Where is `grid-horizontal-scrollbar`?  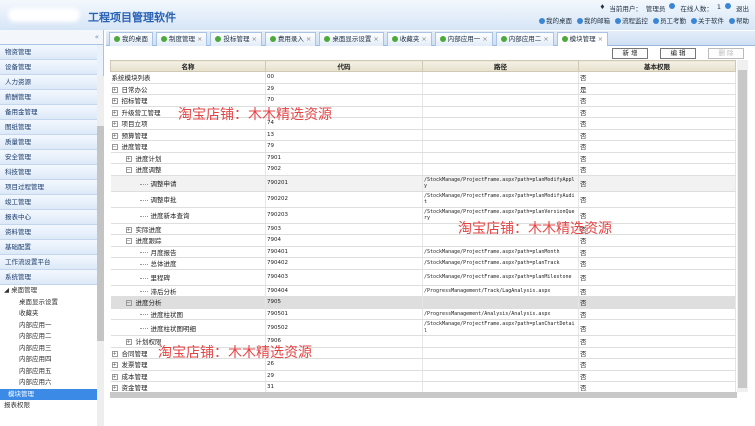 grid-horizontal-scrollbar is located at coordinates (423, 395).